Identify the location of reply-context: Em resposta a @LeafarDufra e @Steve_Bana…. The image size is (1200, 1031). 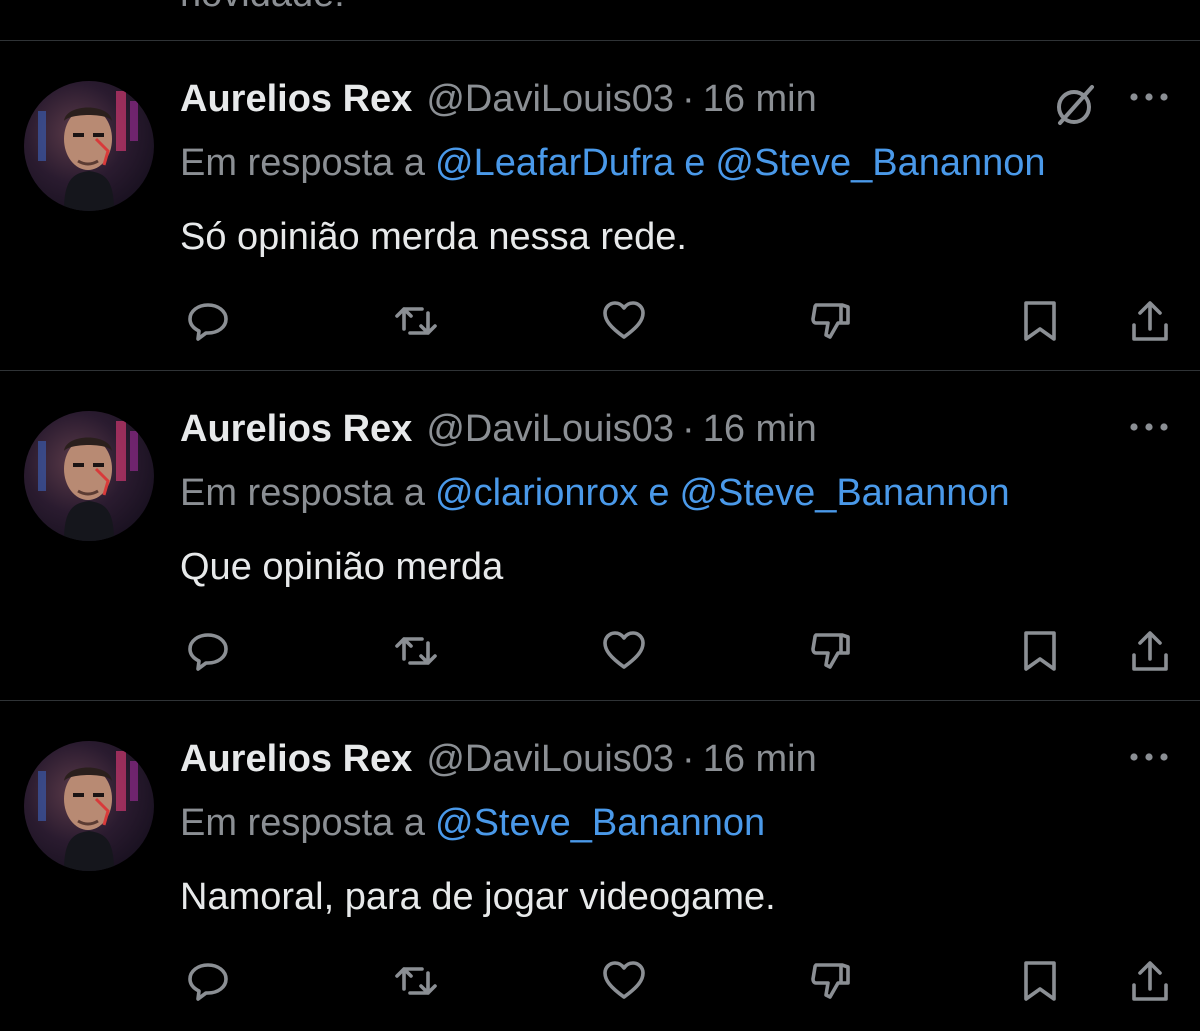
(613, 163).